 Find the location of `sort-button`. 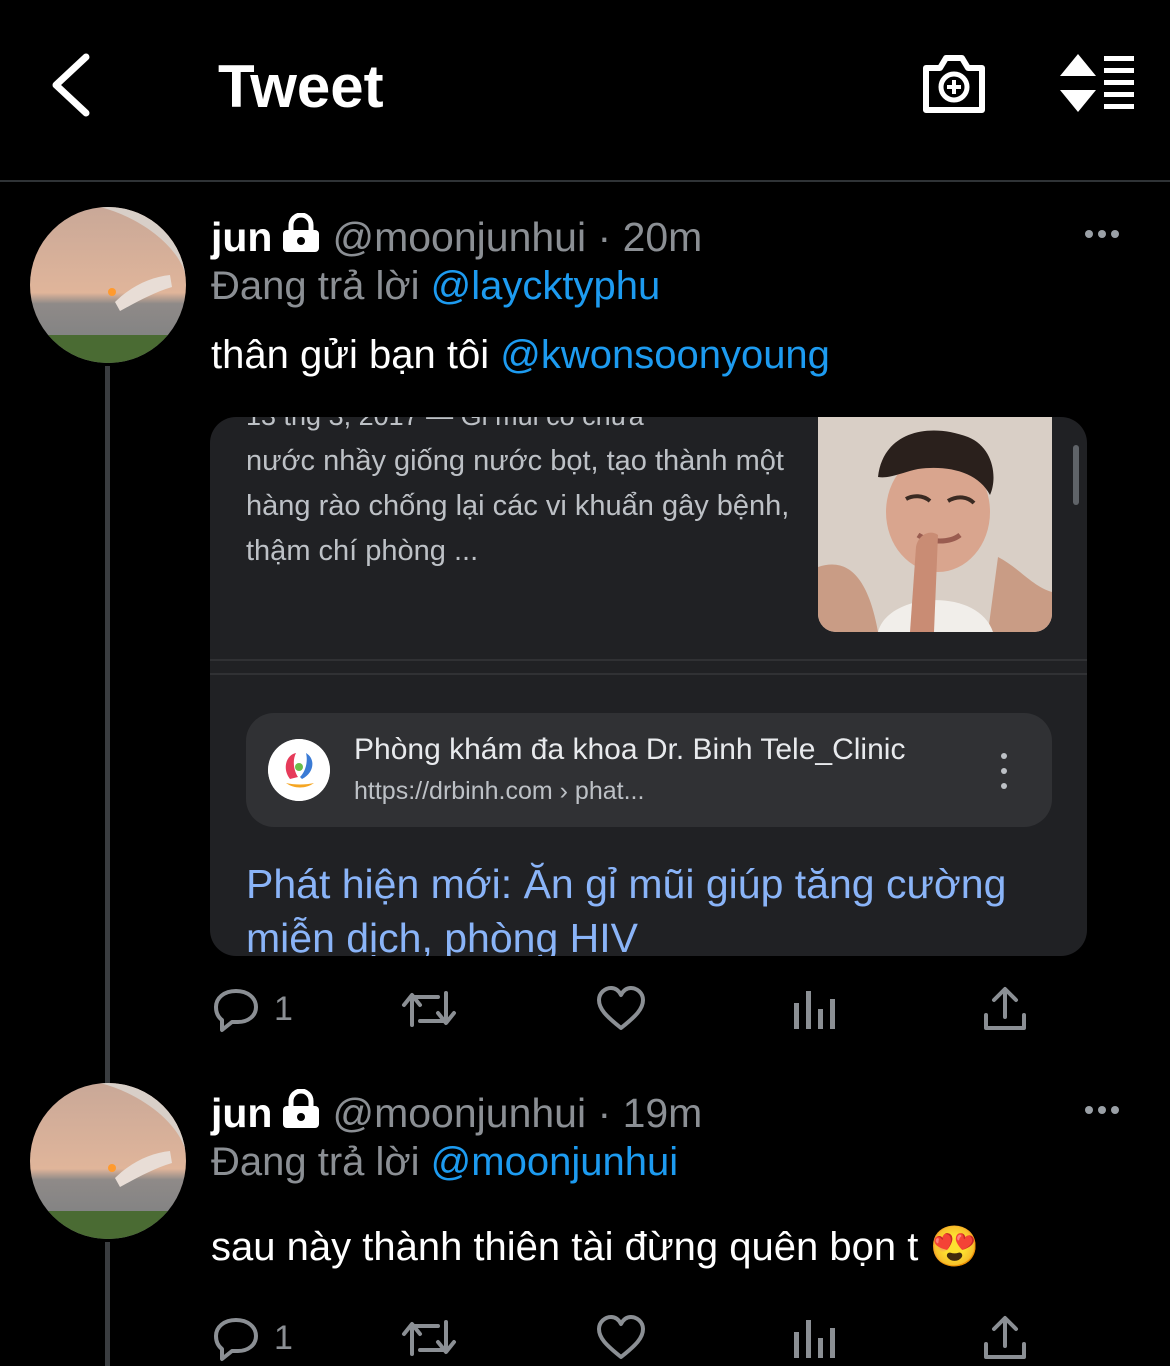

sort-button is located at coordinates (1098, 83).